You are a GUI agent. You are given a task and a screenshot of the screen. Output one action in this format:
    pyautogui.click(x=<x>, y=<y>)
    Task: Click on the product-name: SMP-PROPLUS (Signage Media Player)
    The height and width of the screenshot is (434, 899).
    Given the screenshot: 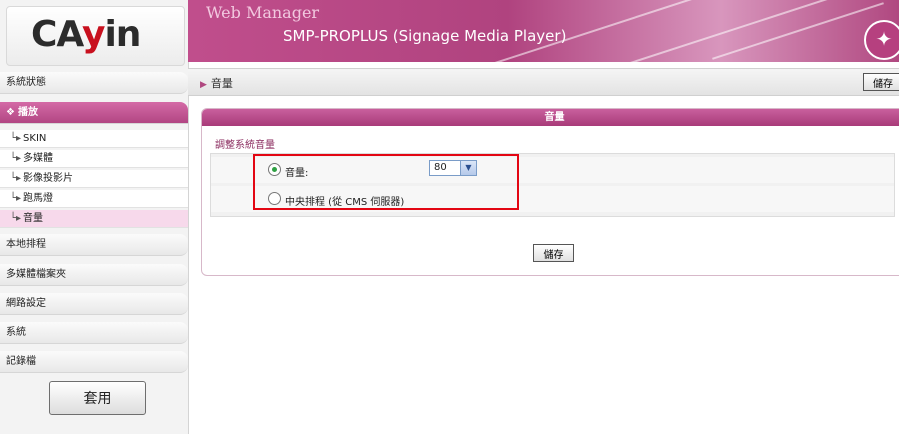 What is the action you would take?
    pyautogui.click(x=425, y=36)
    